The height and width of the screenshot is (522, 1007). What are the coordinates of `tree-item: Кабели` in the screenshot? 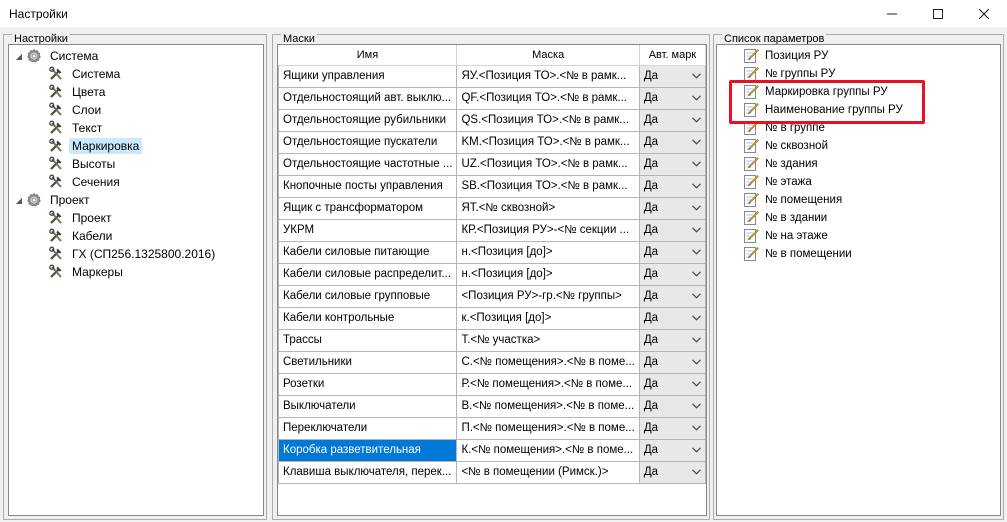 It's located at (81, 236).